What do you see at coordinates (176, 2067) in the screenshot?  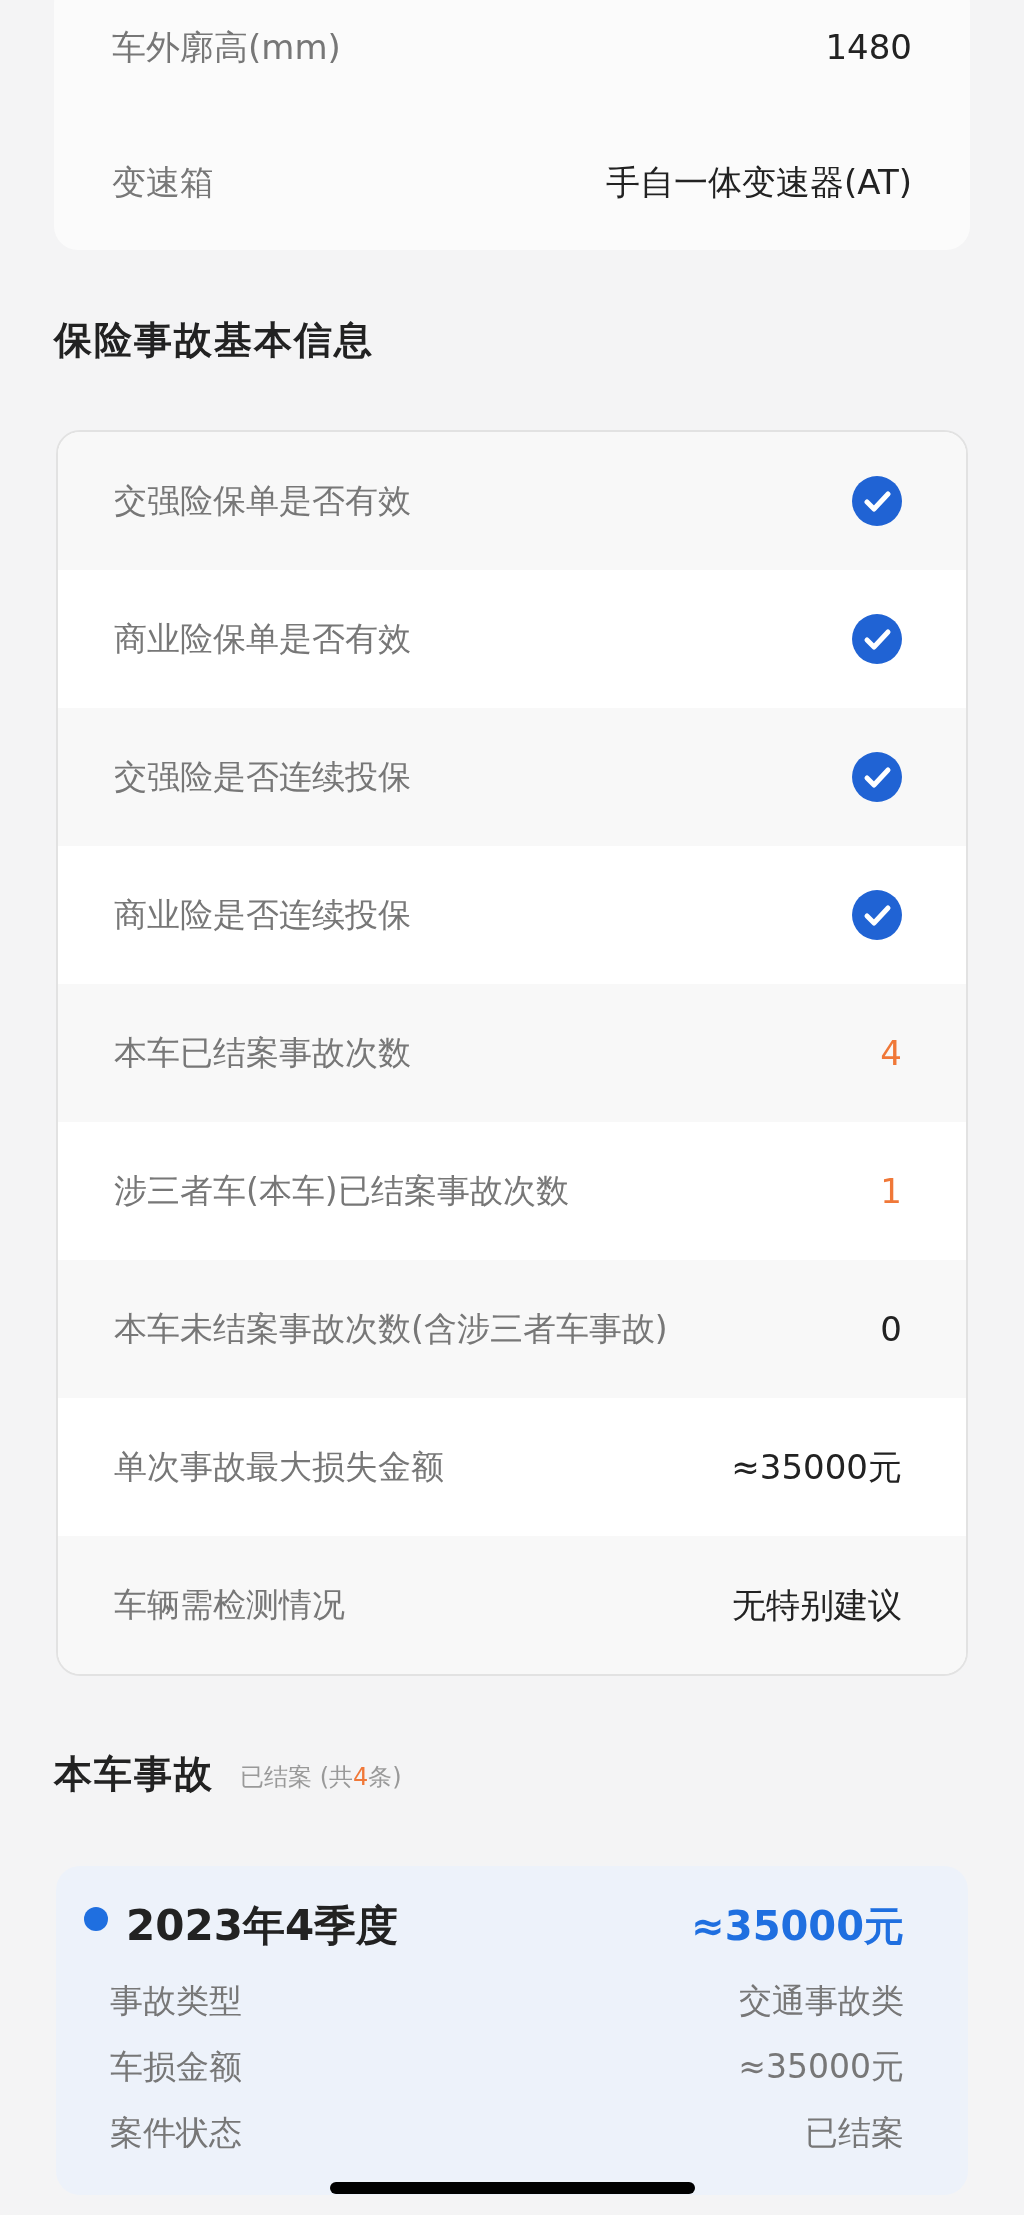 I see `detail-label: 车损金额` at bounding box center [176, 2067].